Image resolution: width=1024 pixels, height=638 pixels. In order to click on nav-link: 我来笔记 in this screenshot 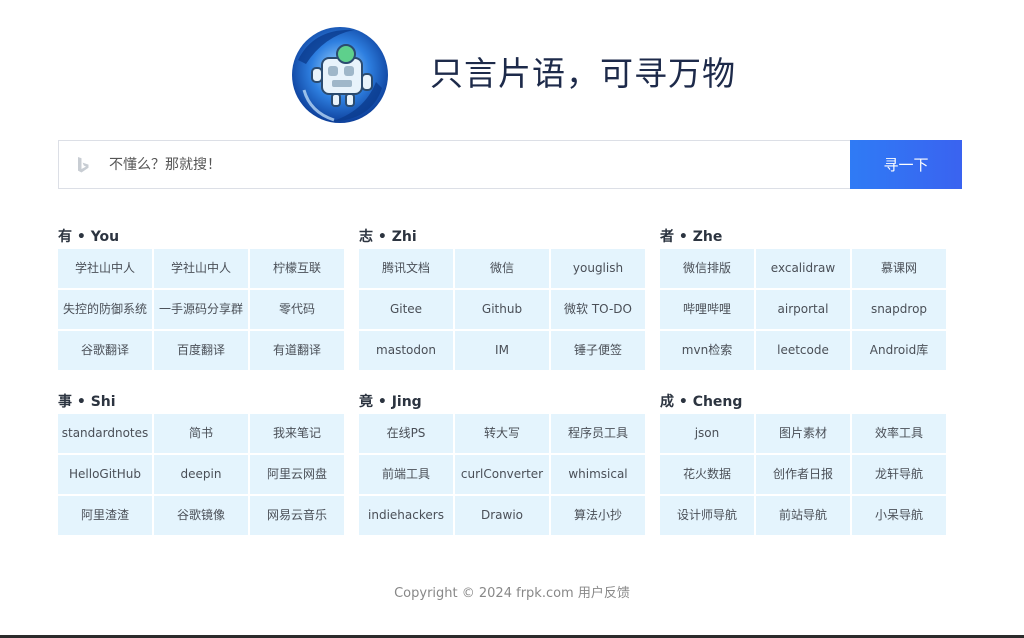, I will do `click(297, 433)`.